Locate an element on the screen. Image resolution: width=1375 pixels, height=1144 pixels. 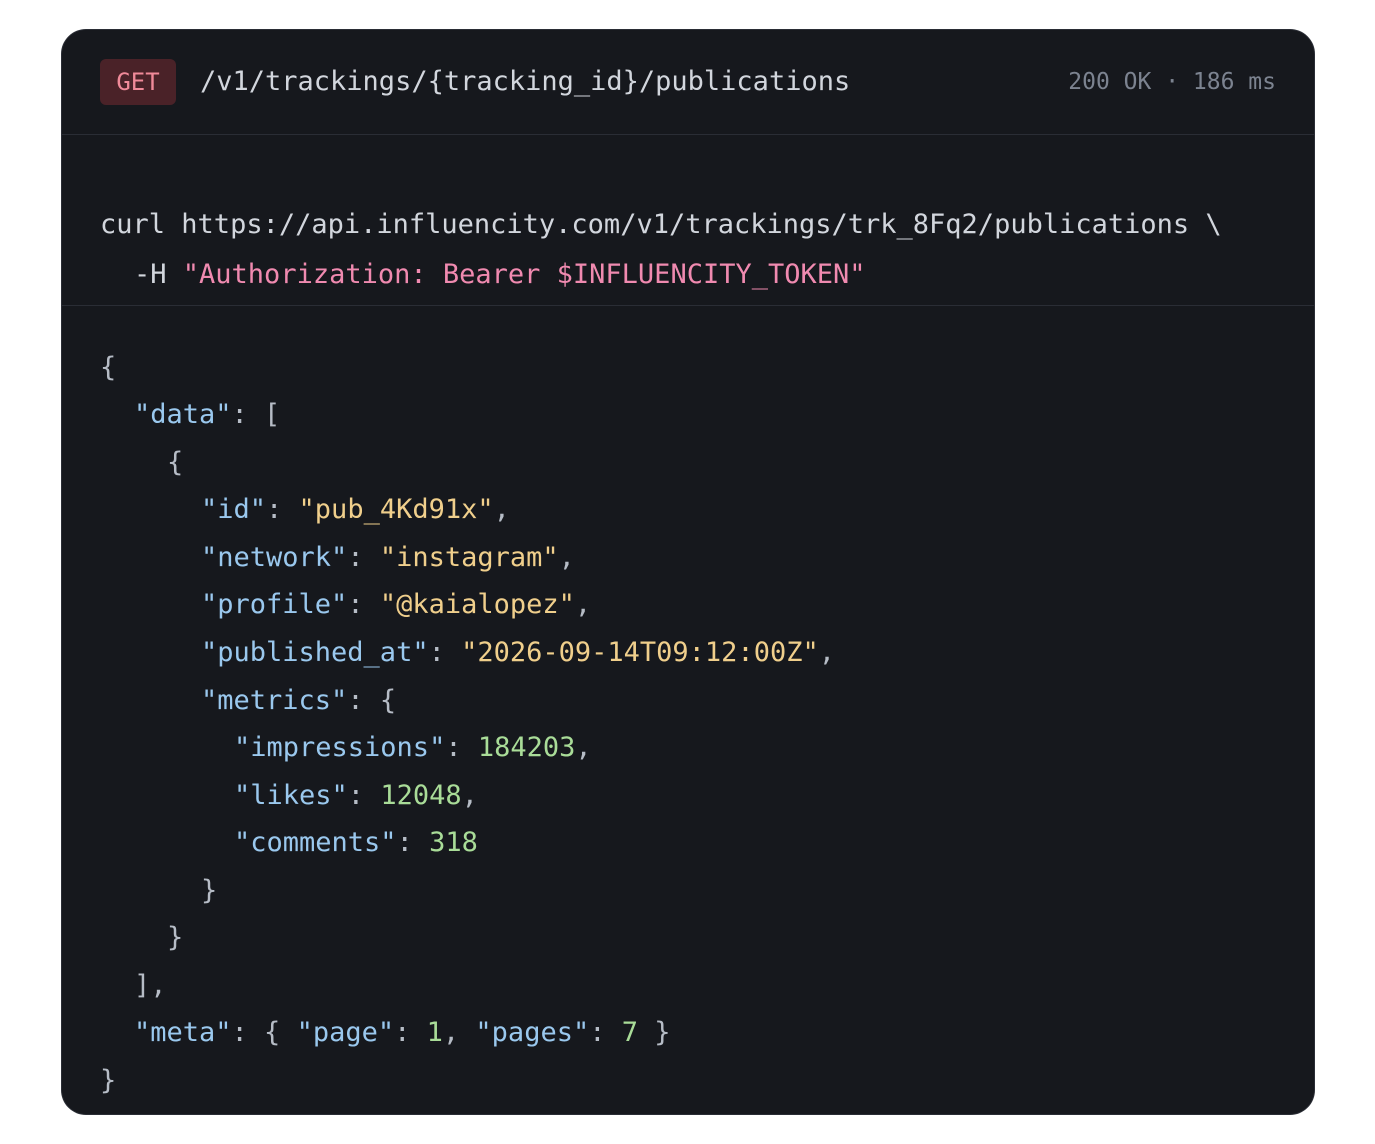
network-key: "network" is located at coordinates (274, 557).